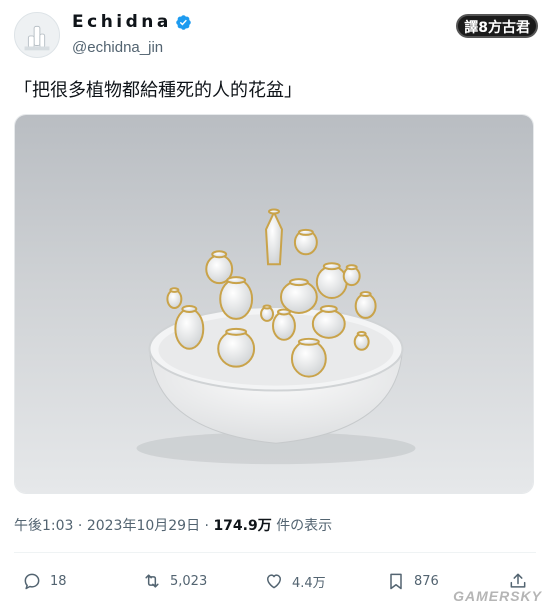  What do you see at coordinates (275, 552) in the screenshot?
I see `divider` at bounding box center [275, 552].